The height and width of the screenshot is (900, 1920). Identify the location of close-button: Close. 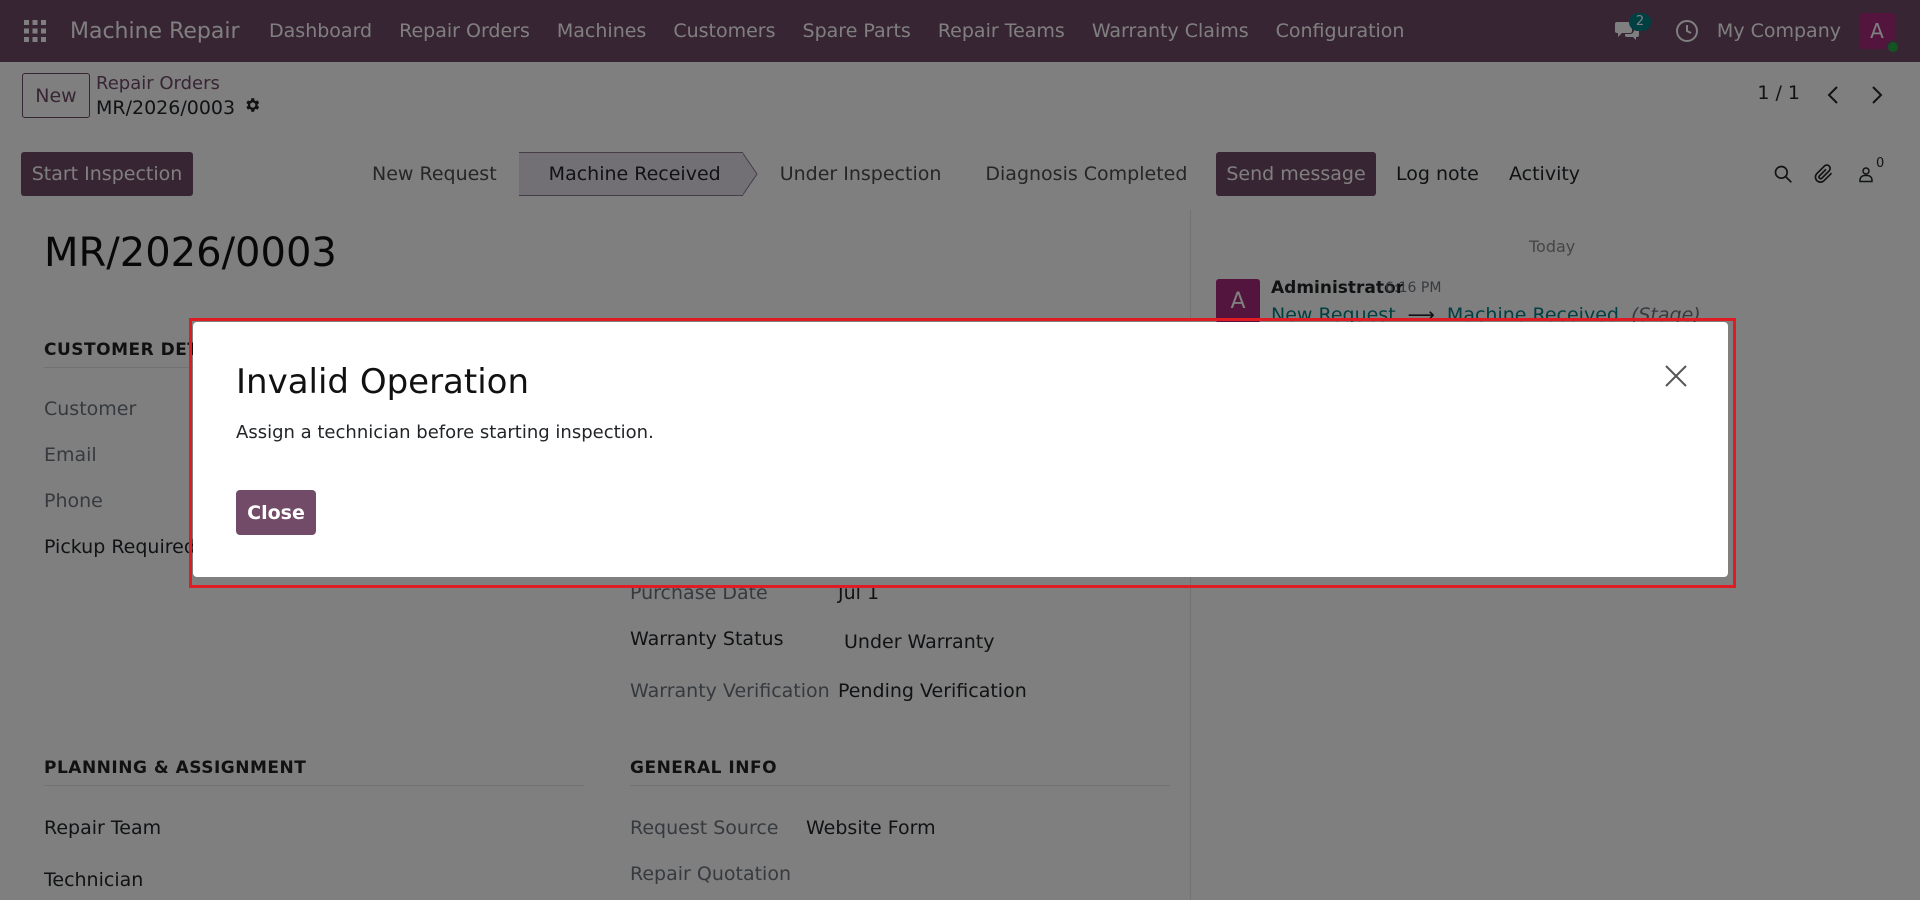
(276, 512).